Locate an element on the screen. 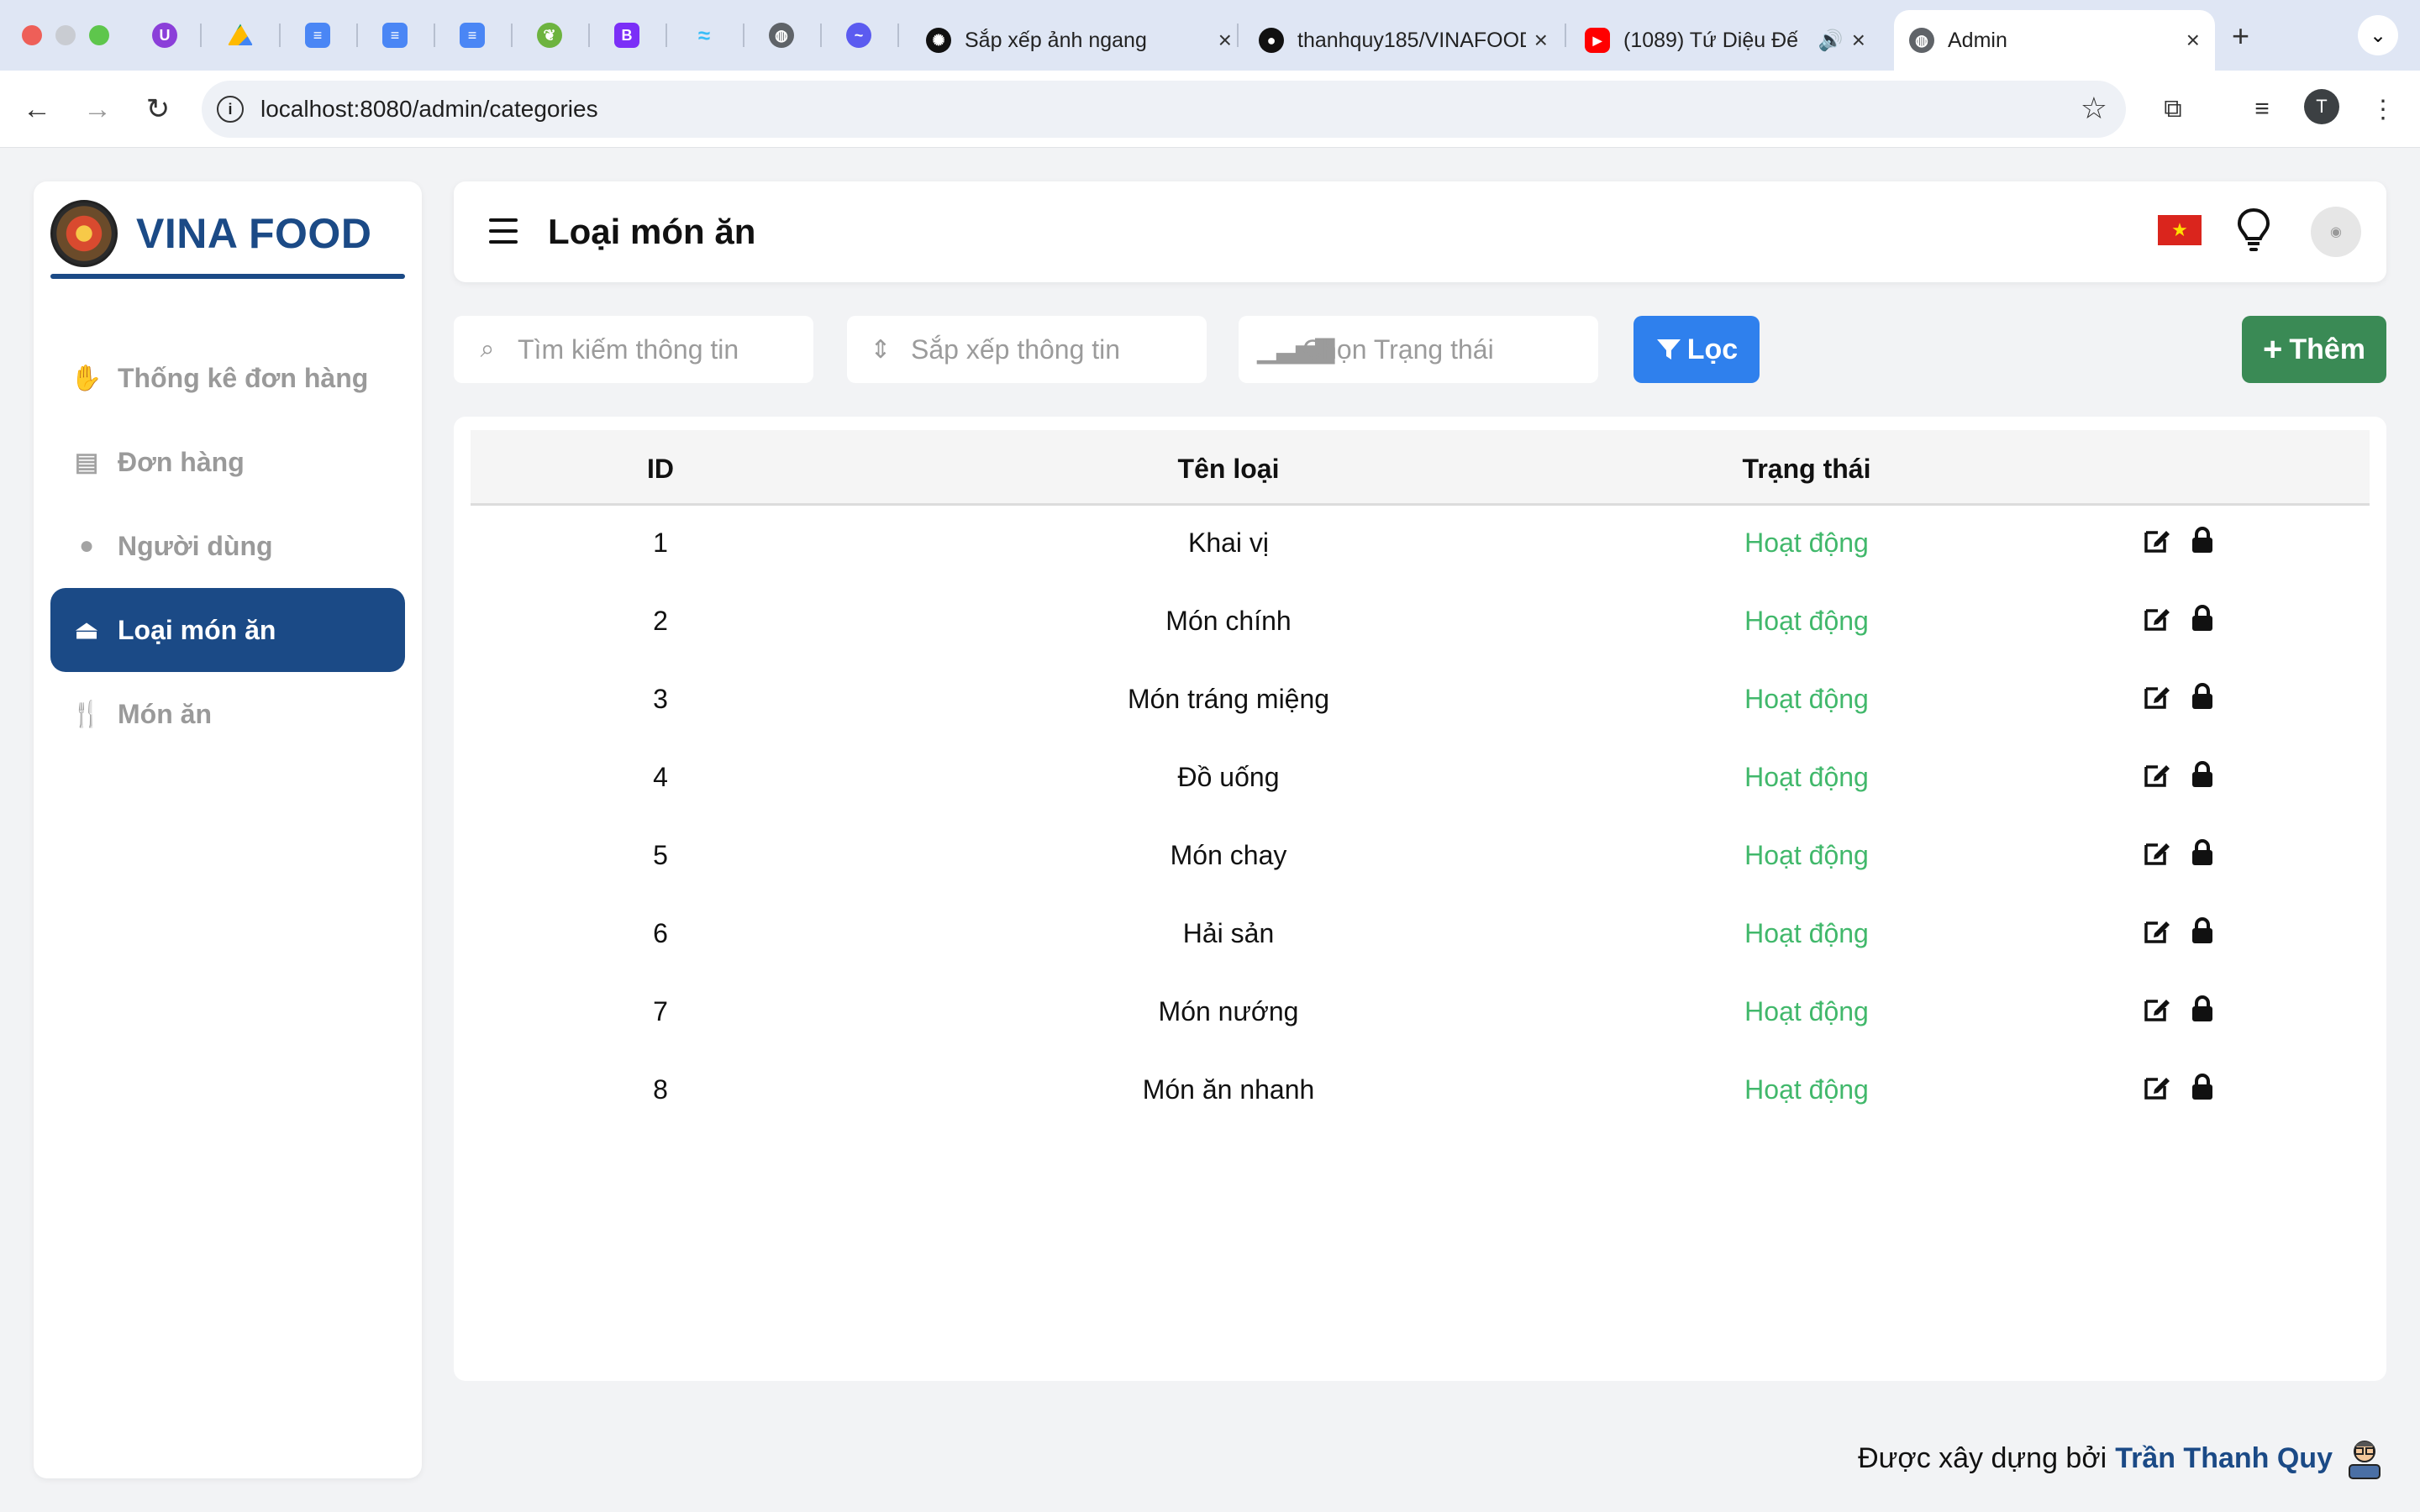 Image resolution: width=2420 pixels, height=1512 pixels. new-tab-button: + is located at coordinates (2240, 36).